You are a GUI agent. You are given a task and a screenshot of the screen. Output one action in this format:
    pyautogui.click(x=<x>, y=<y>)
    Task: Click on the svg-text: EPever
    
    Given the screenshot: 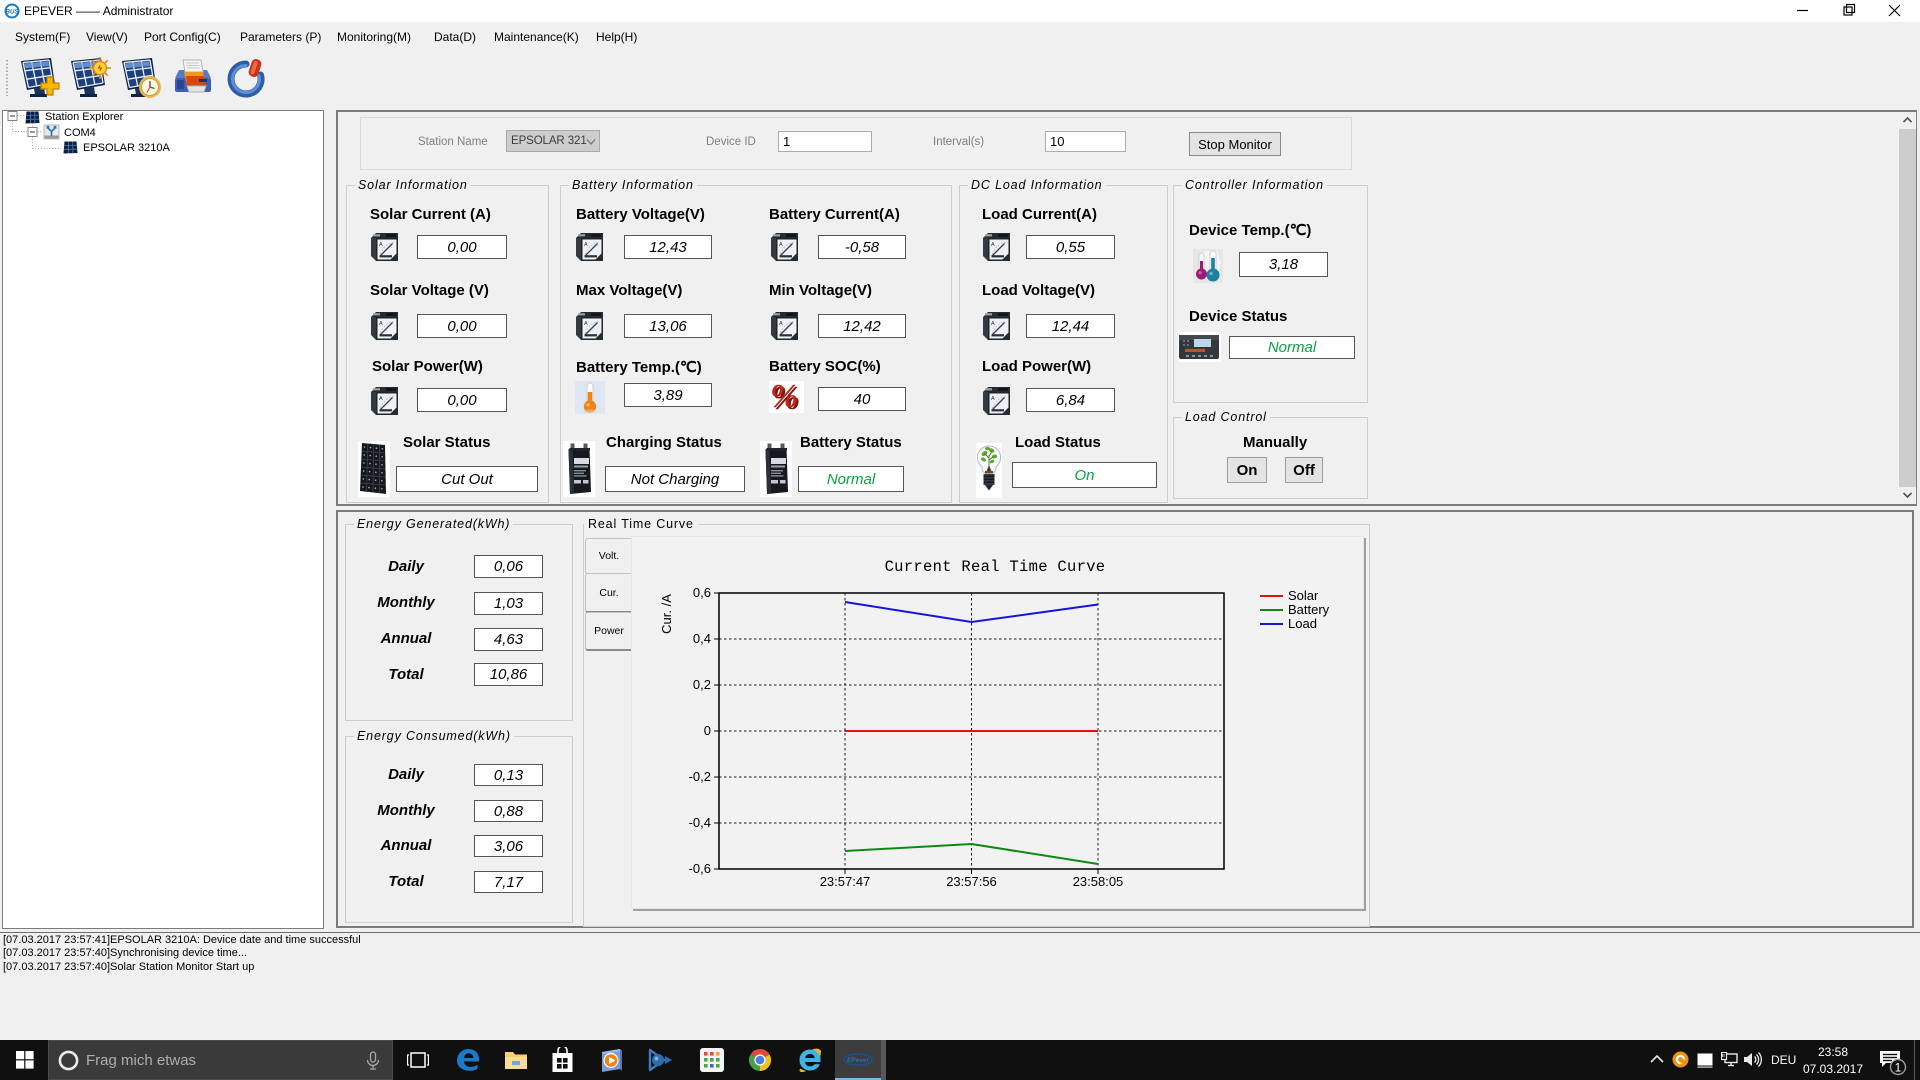 What is the action you would take?
    pyautogui.click(x=858, y=1060)
    